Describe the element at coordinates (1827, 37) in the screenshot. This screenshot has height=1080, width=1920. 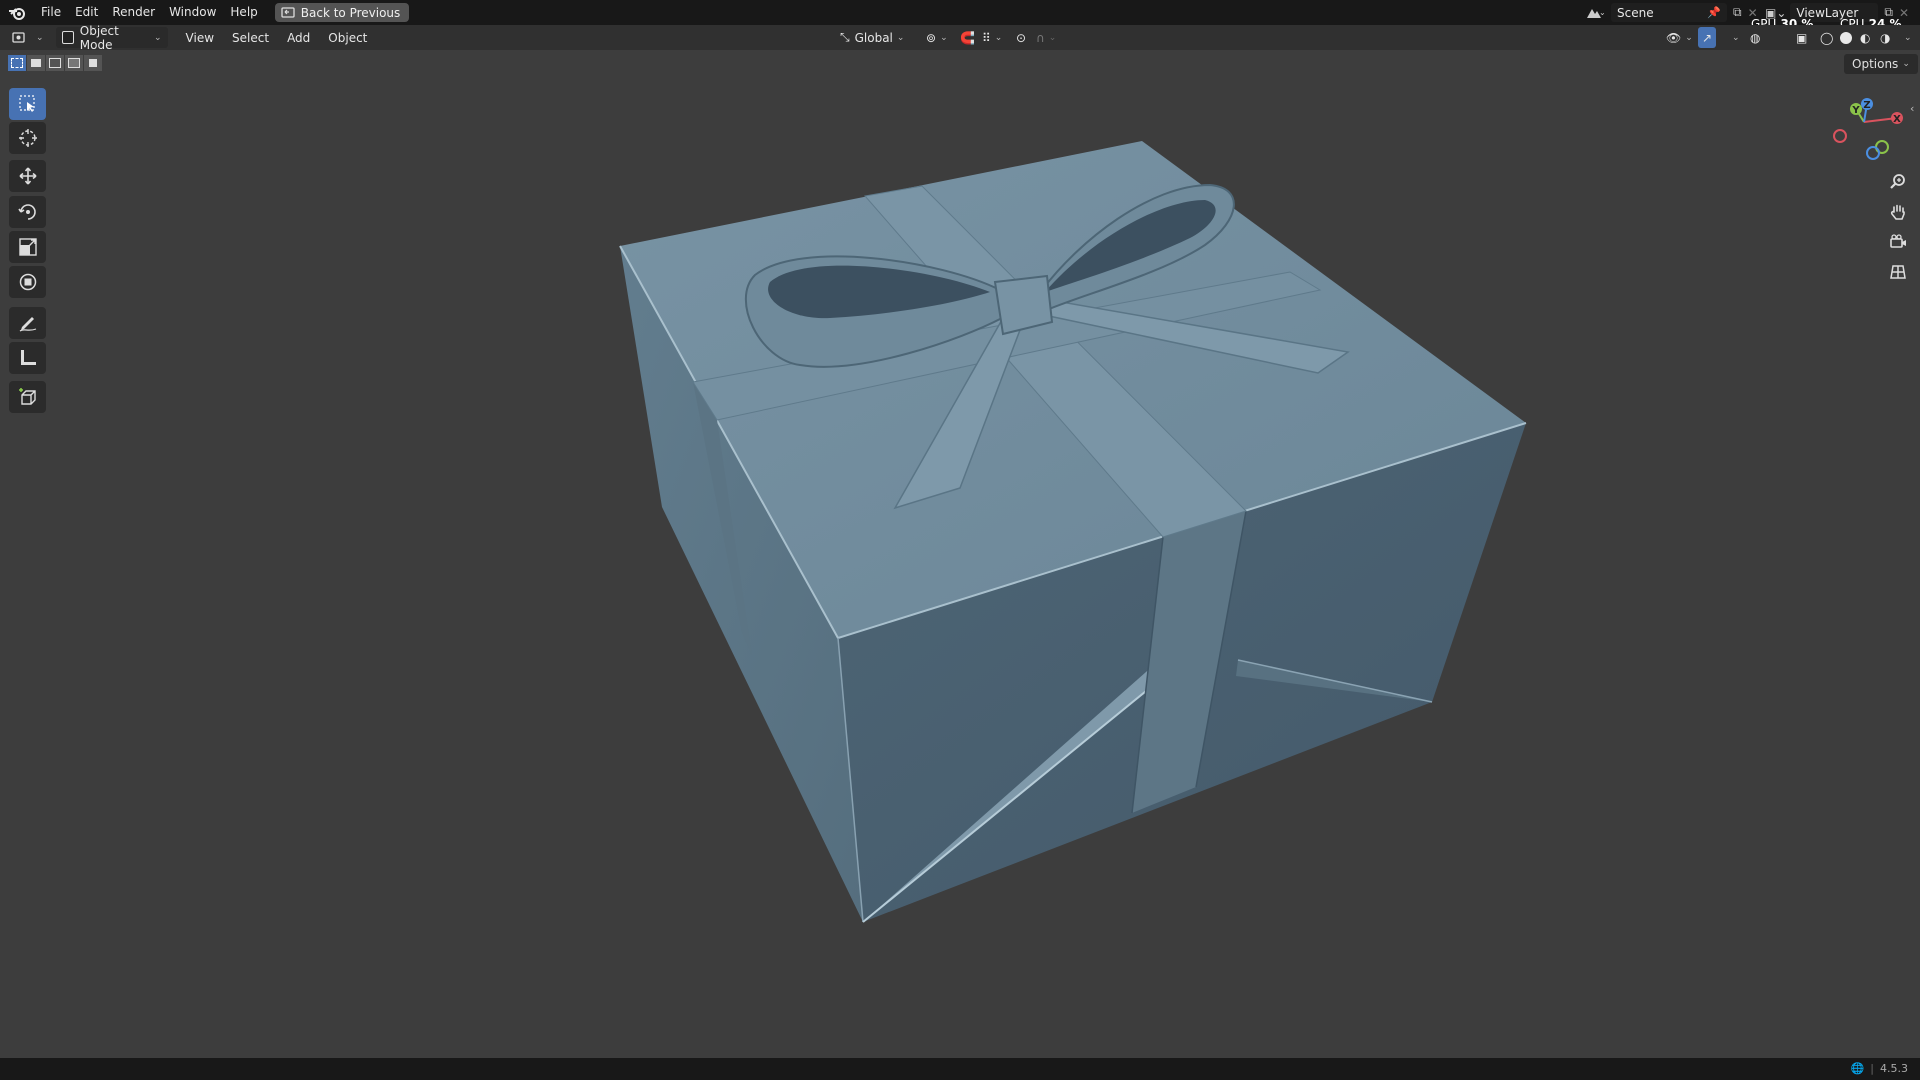
I see `wireframe-sphere-icon: ◯` at that location.